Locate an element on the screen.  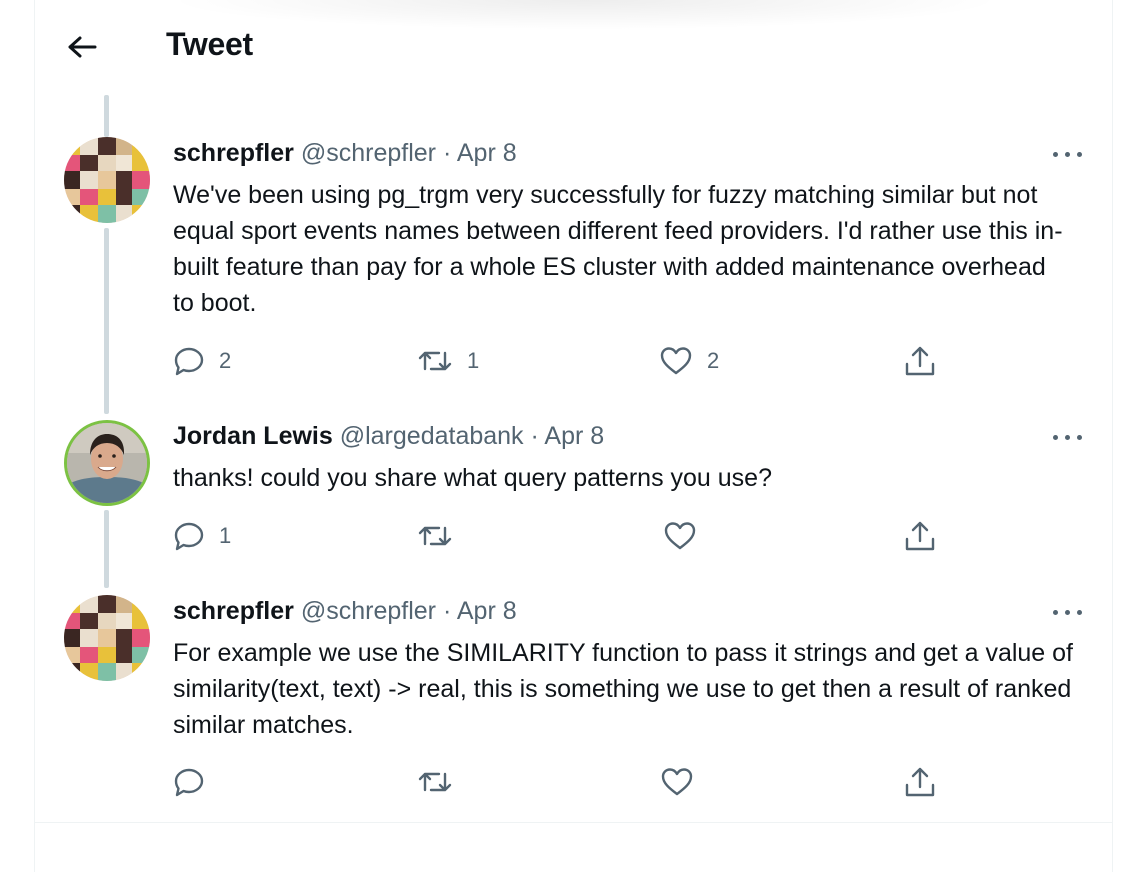
like-count: 2 is located at coordinates (713, 360).